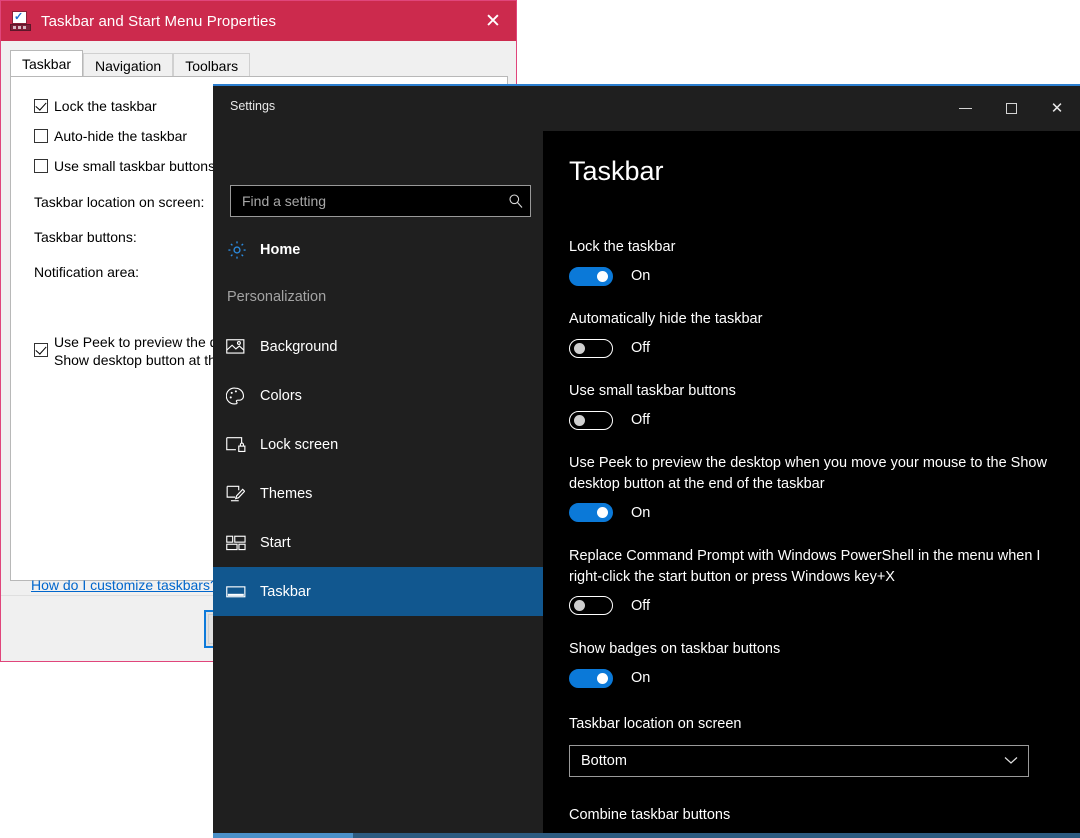 This screenshot has width=1080, height=838. I want to click on search-box: Find a setting, so click(380, 201).